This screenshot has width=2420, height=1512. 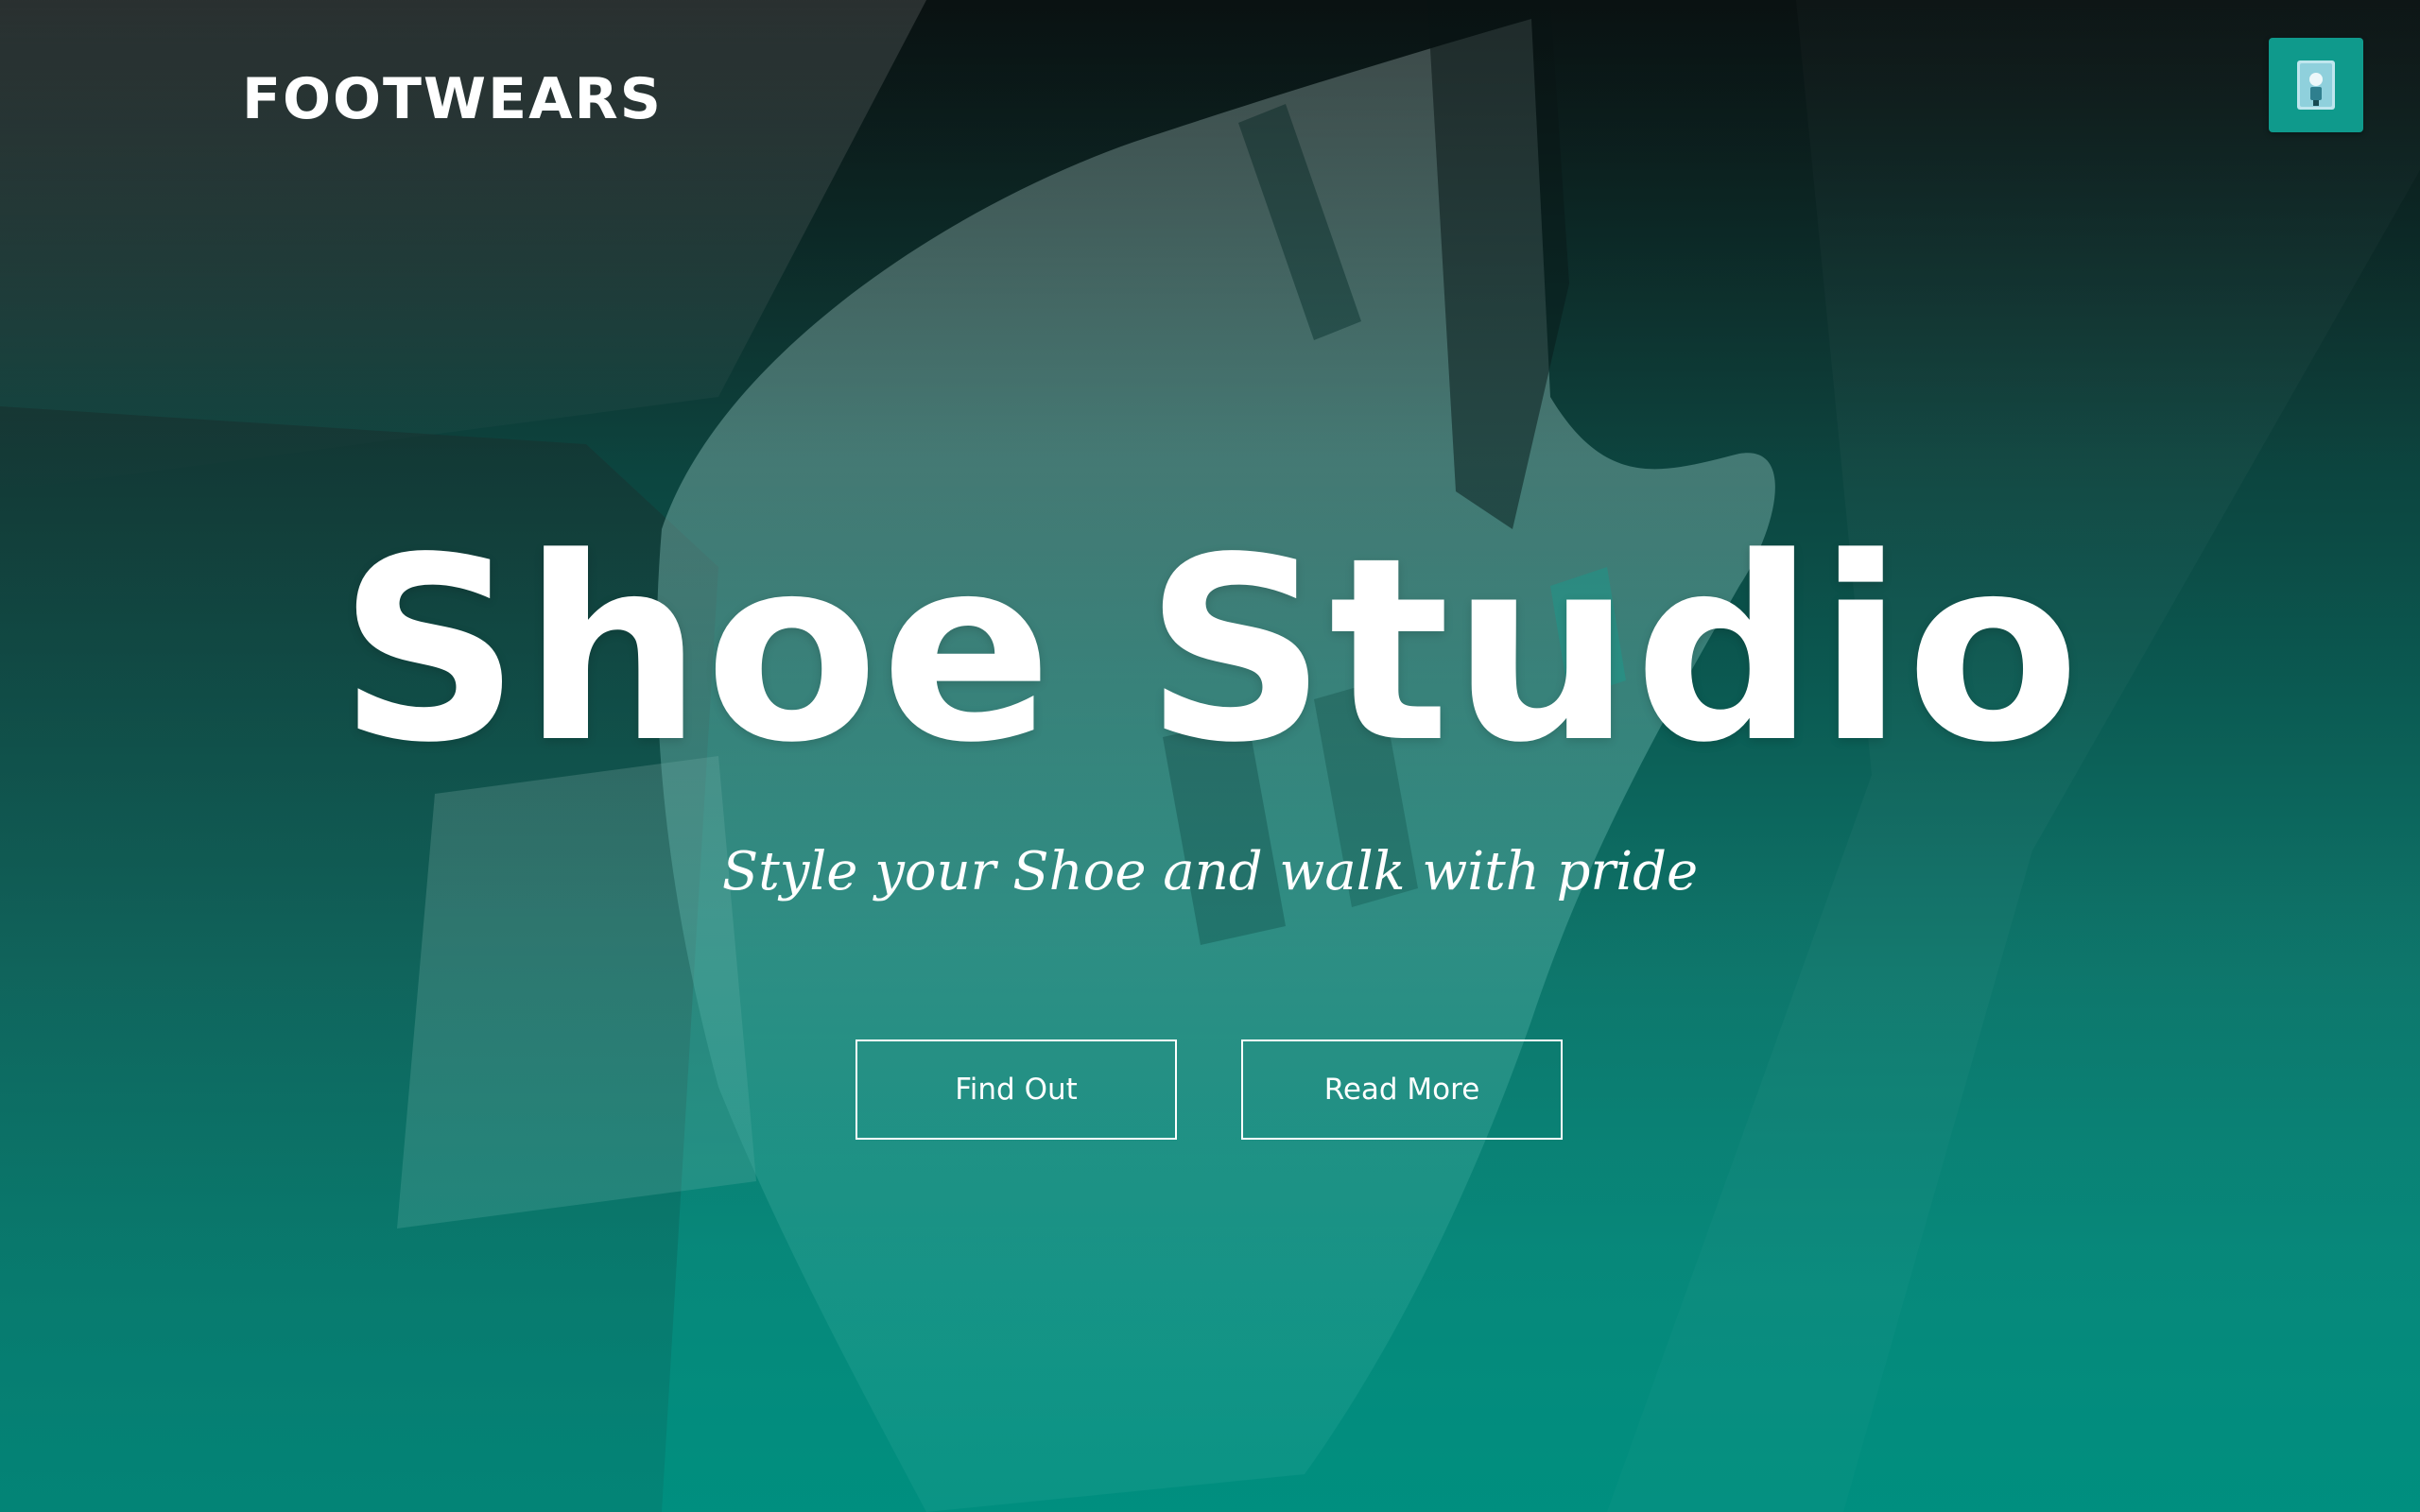 What do you see at coordinates (1210, 871) in the screenshot?
I see `hero-tagline: Style your Shoe and walk with pride` at bounding box center [1210, 871].